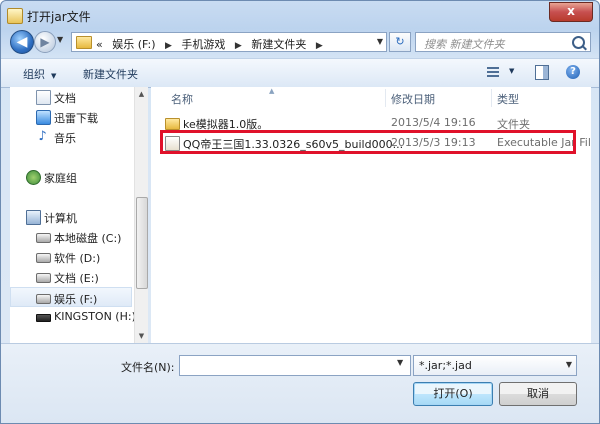  Describe the element at coordinates (22, 42) in the screenshot. I see `back-button: ◀` at that location.